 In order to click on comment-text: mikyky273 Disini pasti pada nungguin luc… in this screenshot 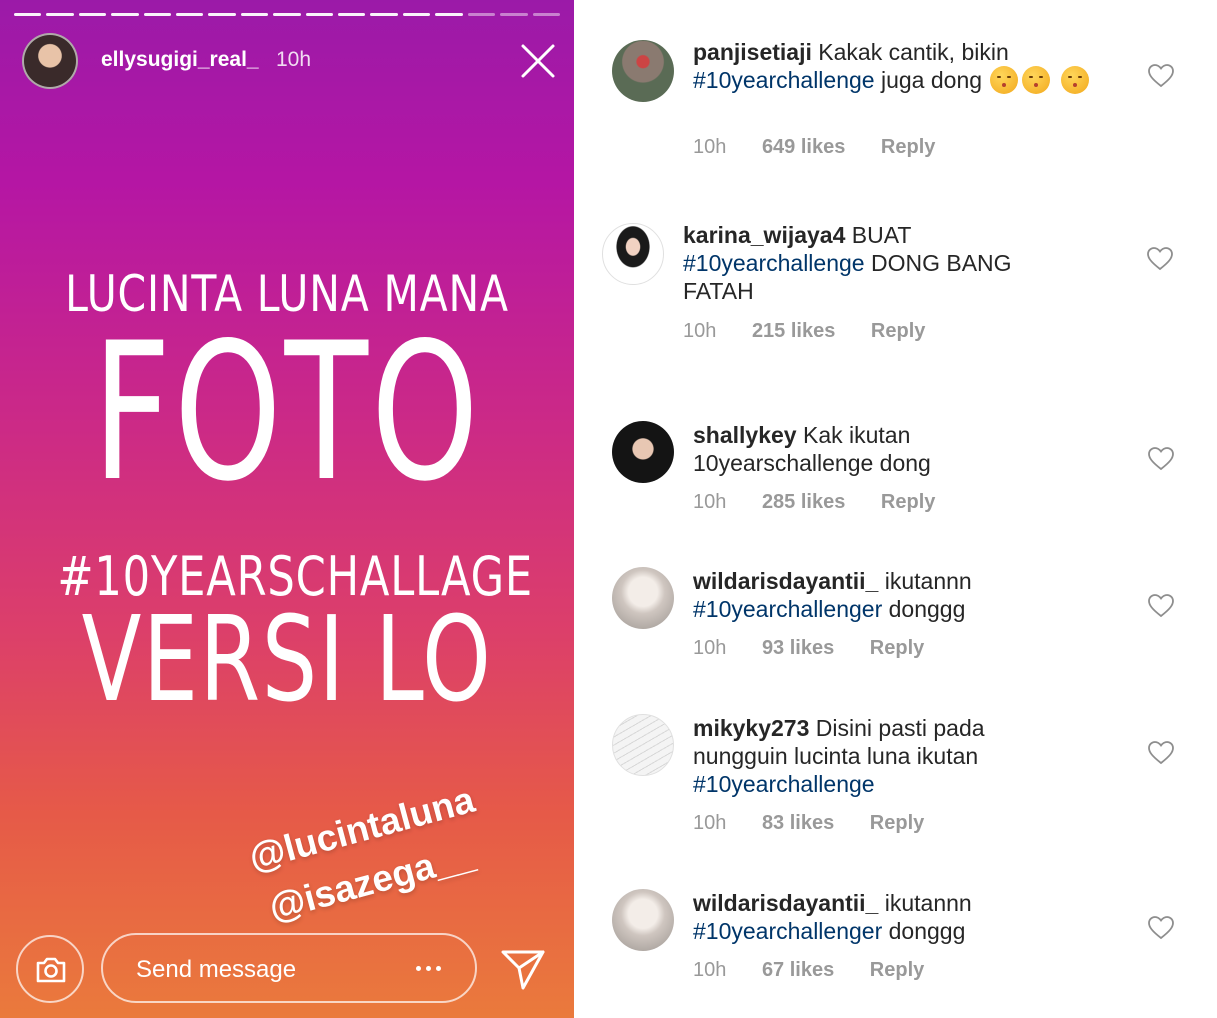, I will do `click(848, 756)`.